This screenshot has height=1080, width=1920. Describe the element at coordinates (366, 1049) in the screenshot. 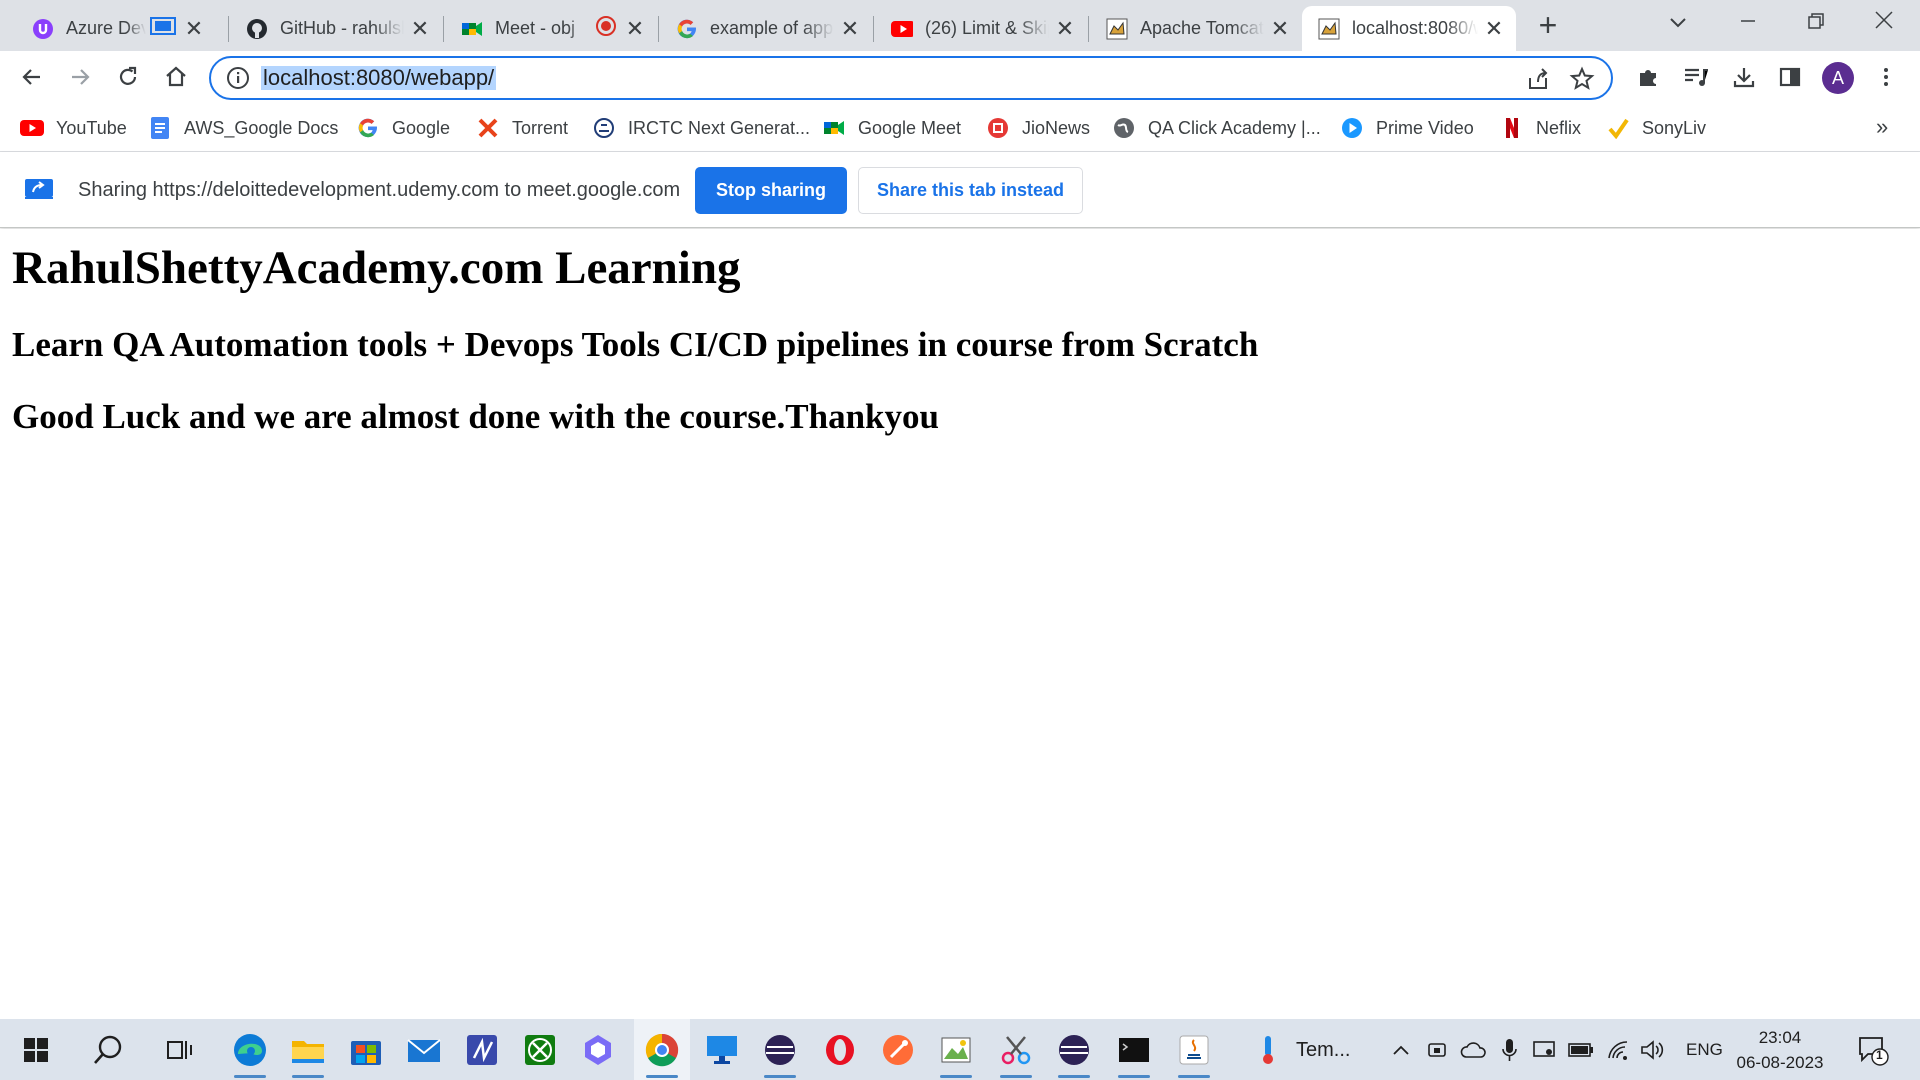

I see `taskbar-store` at that location.